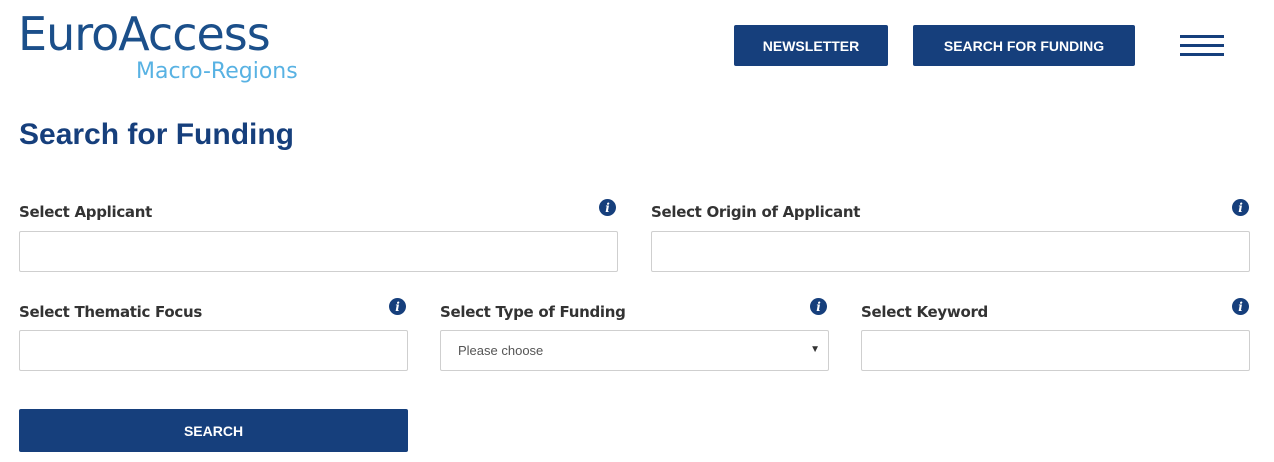 Image resolution: width=1274 pixels, height=462 pixels. What do you see at coordinates (756, 212) in the screenshot?
I see `origin-label: Select Origin of Applicant` at bounding box center [756, 212].